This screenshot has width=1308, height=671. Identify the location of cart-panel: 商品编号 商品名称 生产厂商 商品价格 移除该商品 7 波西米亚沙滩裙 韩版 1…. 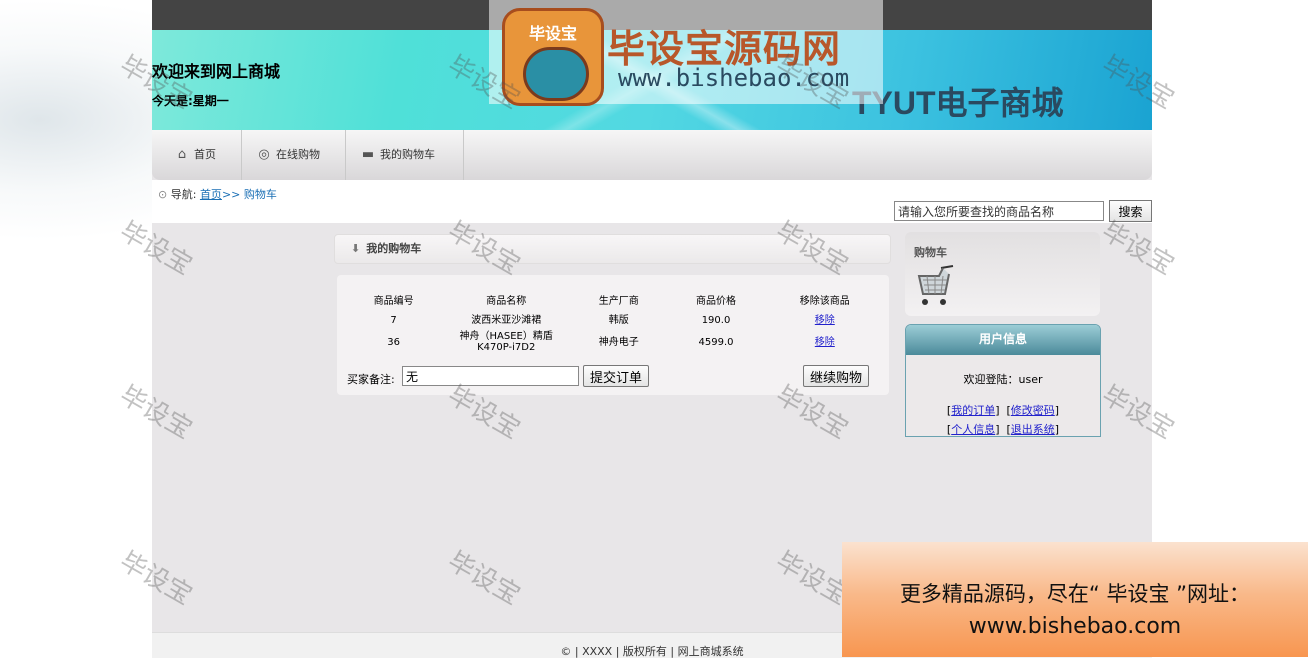
(613, 335).